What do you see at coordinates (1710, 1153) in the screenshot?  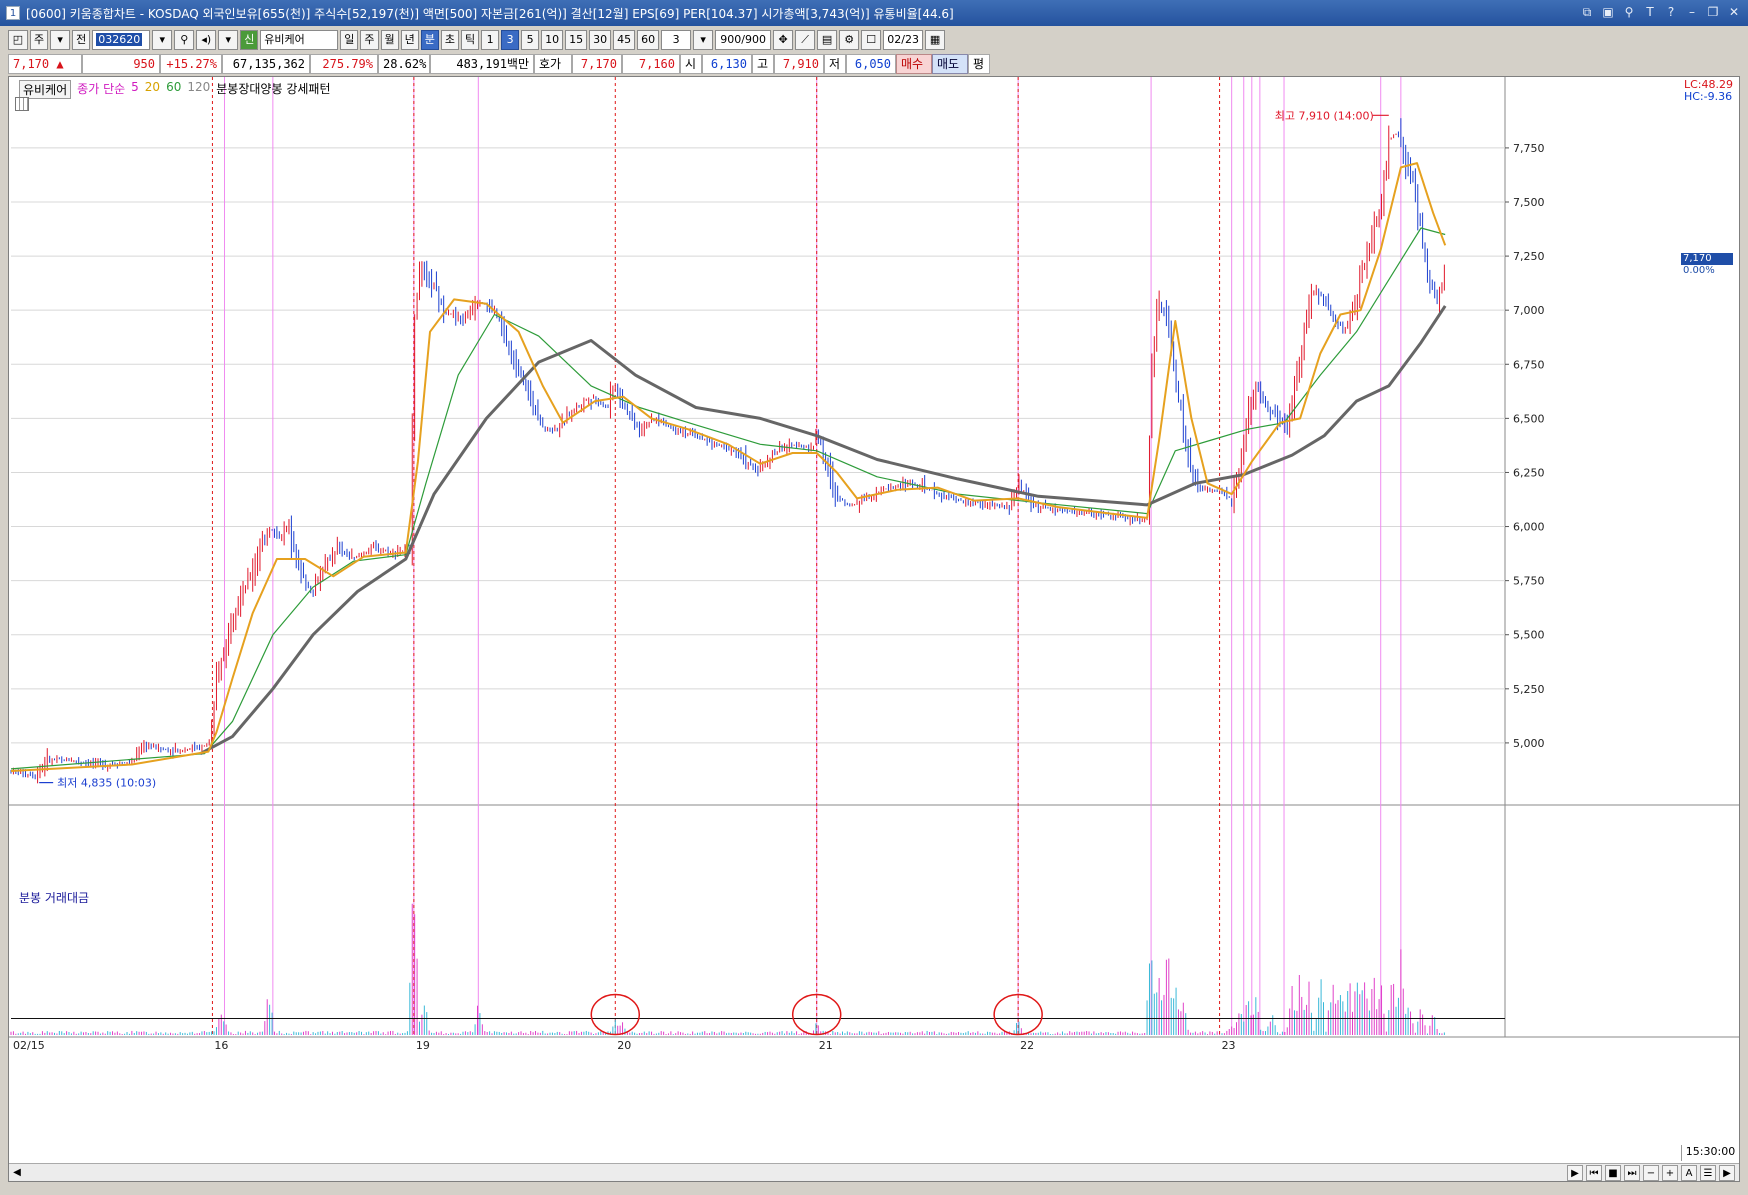 I see `time-readout: 15:30:00` at bounding box center [1710, 1153].